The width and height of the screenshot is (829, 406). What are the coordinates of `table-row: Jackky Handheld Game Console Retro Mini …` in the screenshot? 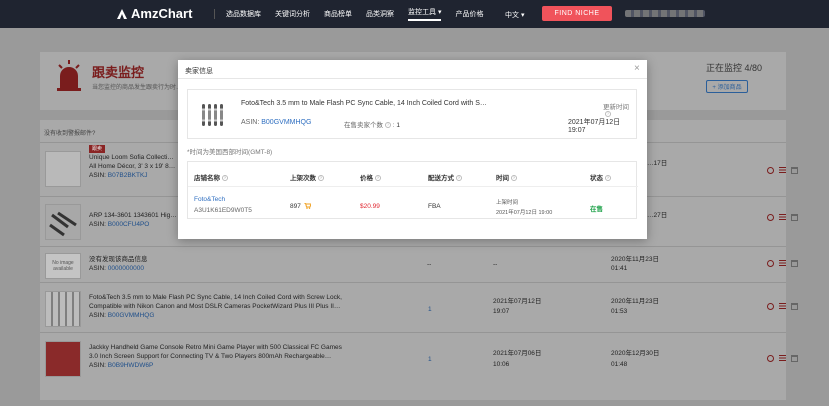 It's located at (419, 359).